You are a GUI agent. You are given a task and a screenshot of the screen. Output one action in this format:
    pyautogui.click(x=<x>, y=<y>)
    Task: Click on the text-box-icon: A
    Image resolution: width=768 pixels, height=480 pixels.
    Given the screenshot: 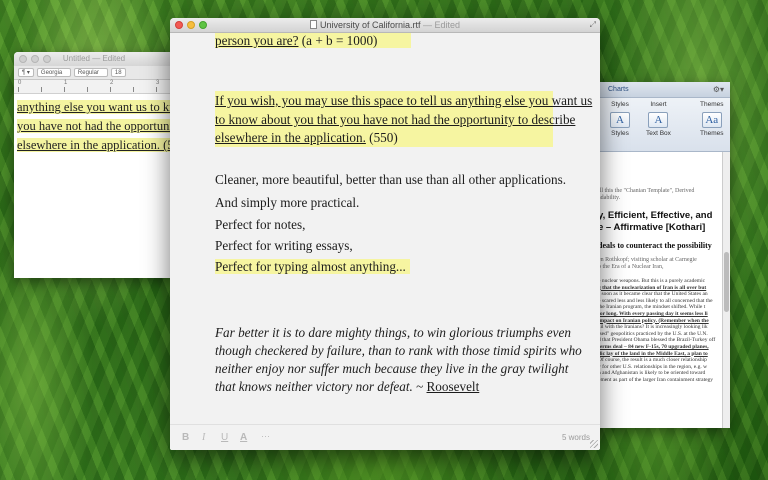 What is the action you would take?
    pyautogui.click(x=658, y=120)
    